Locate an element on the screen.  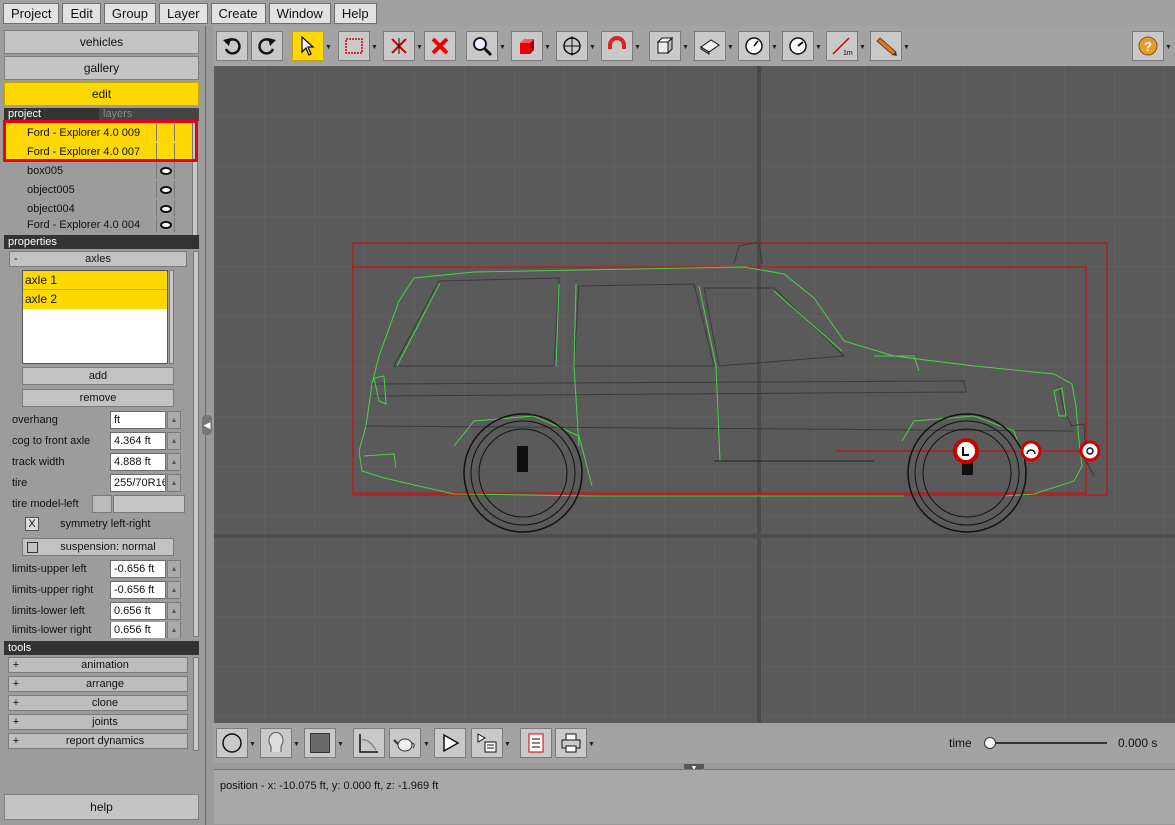
prop-input: 255/70R16 is located at coordinates (138, 483).